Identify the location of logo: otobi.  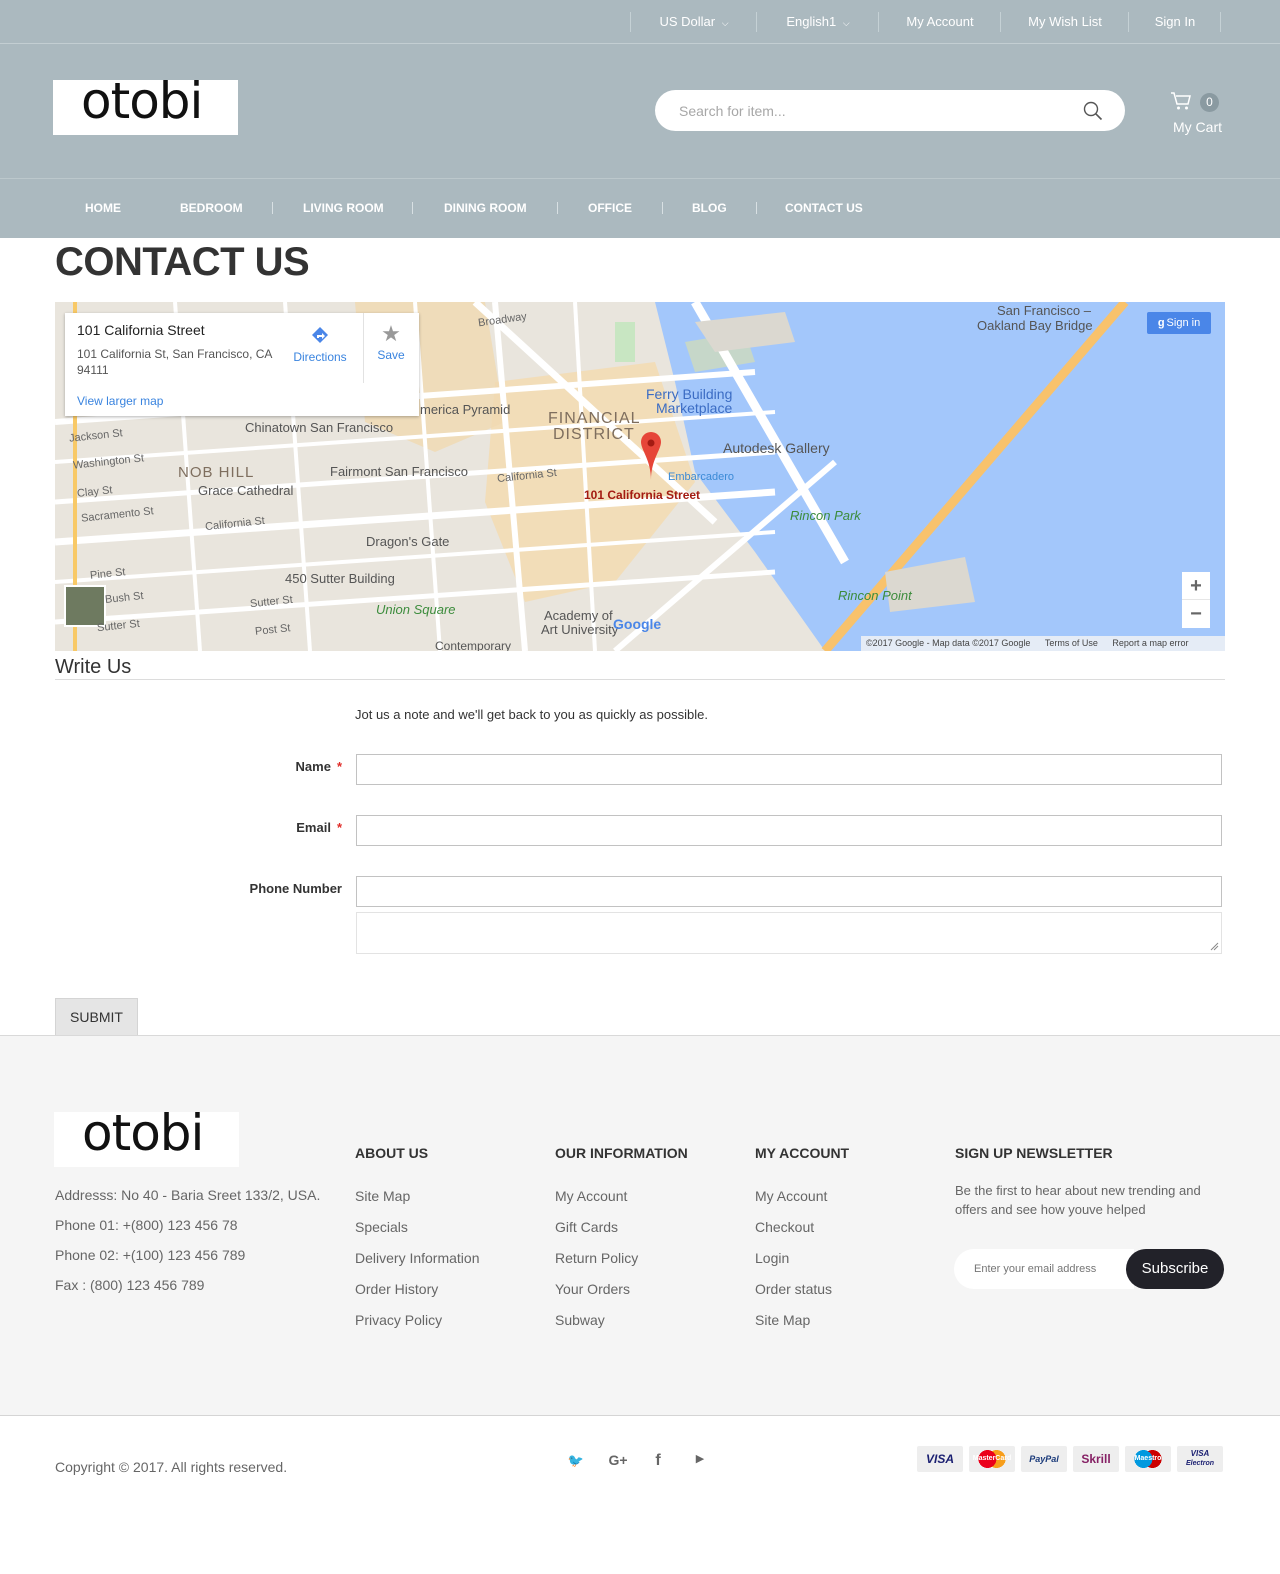
(145, 107).